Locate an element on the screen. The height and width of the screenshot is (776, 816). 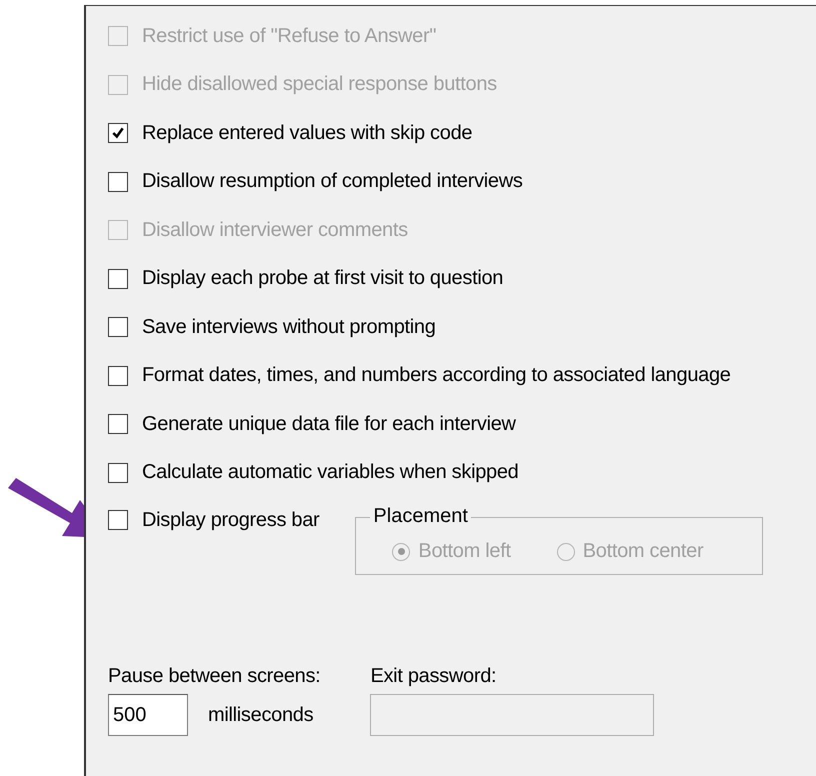
option-label: Format dates, times, and numbers according to associated language is located at coordinates (436, 376).